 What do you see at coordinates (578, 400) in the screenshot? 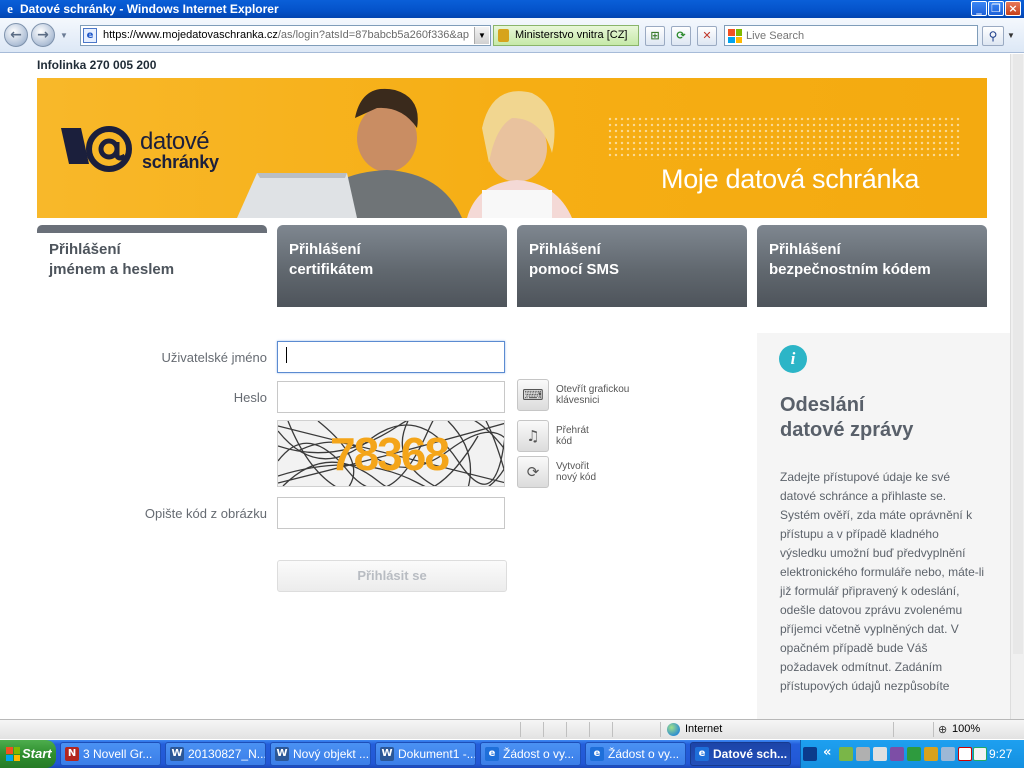
I see `open-keyboard-label-line2: klávesnici` at bounding box center [578, 400].